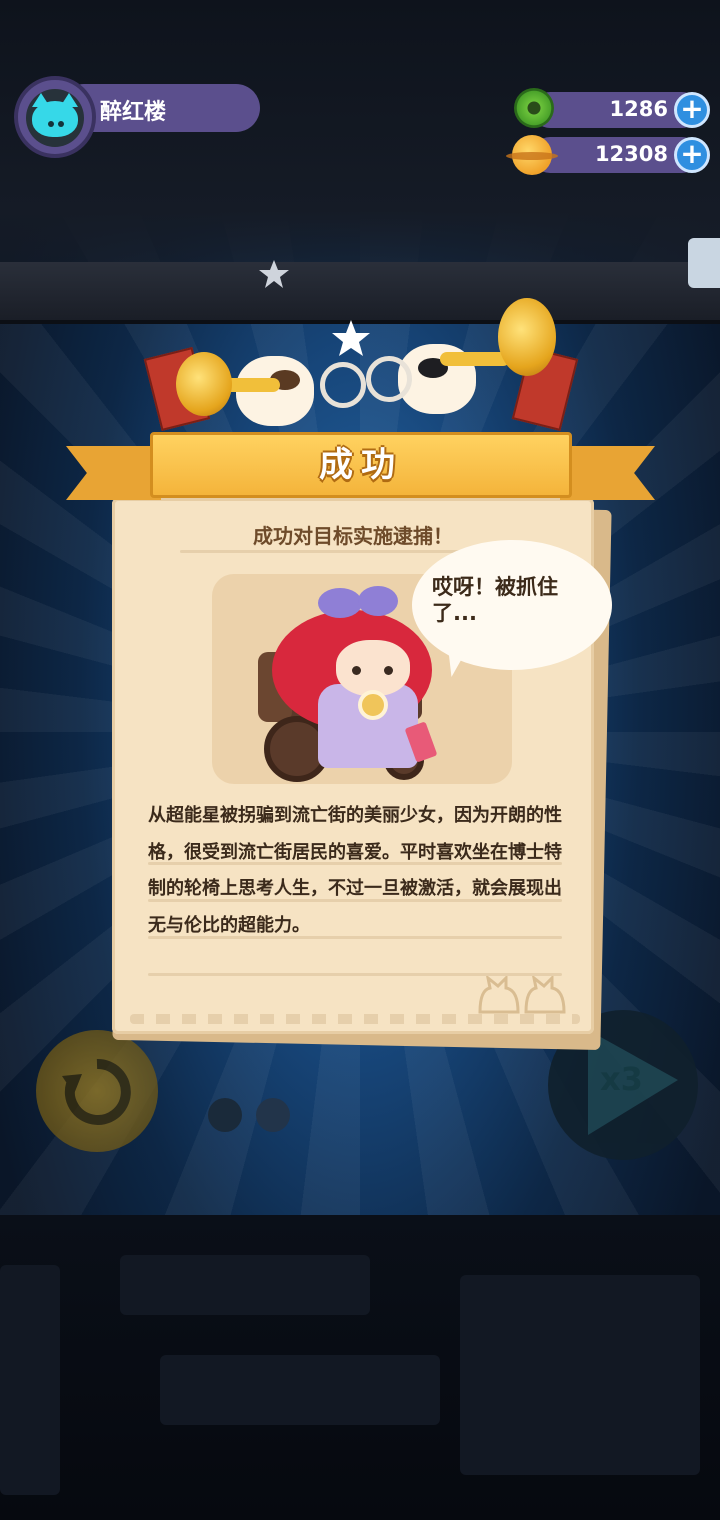  Describe the element at coordinates (373, 668) in the screenshot. I see `character-face` at that location.